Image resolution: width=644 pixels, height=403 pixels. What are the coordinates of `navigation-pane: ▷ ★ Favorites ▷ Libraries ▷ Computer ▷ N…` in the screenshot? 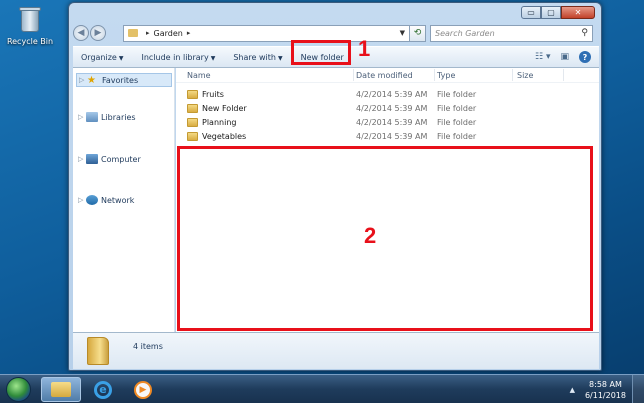 It's located at (124, 200).